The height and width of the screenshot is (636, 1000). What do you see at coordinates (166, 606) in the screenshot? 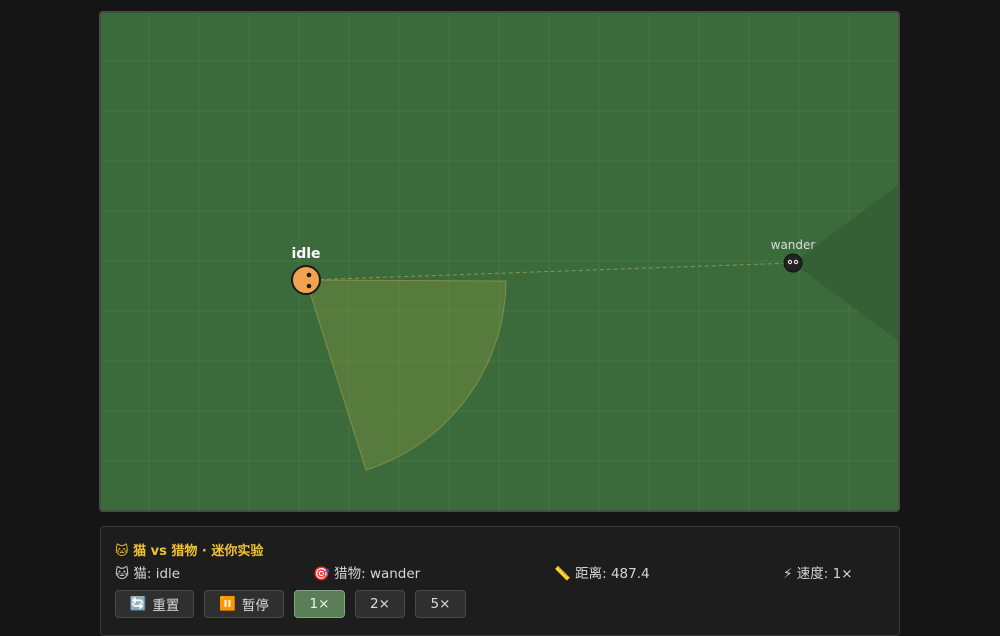
I see `reset-label: 重置` at bounding box center [166, 606].